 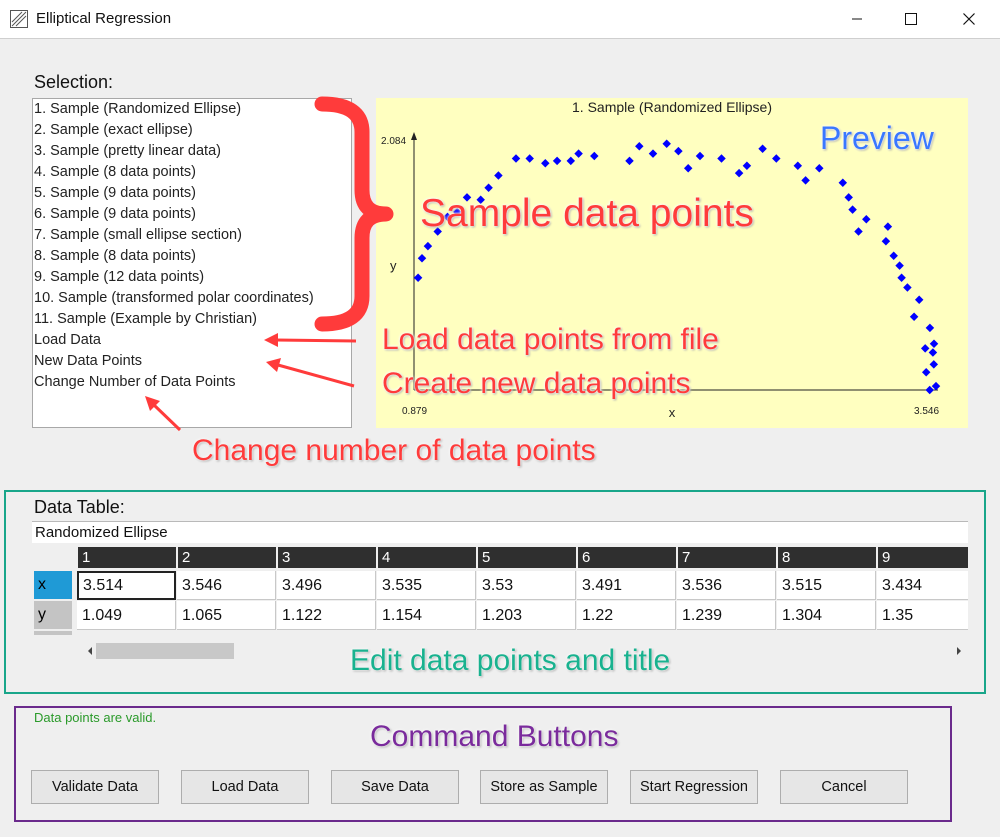 What do you see at coordinates (826, 615) in the screenshot?
I see `table-cell: 1.304` at bounding box center [826, 615].